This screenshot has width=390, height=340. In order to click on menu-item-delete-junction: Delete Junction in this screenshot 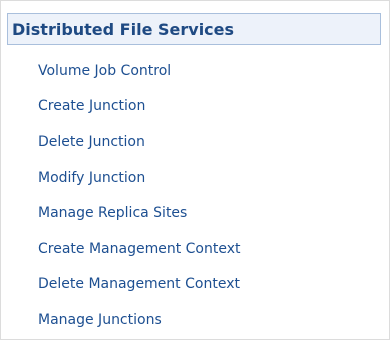, I will do `click(195, 142)`.